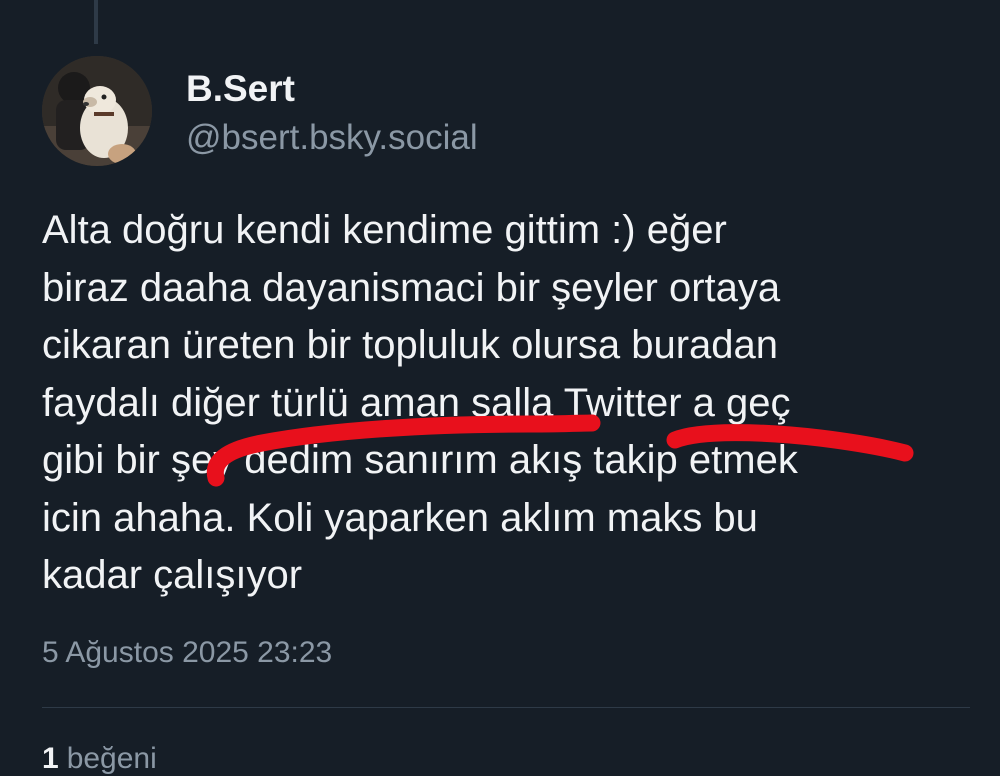 Image resolution: width=1000 pixels, height=776 pixels. I want to click on avatar, so click(97, 111).